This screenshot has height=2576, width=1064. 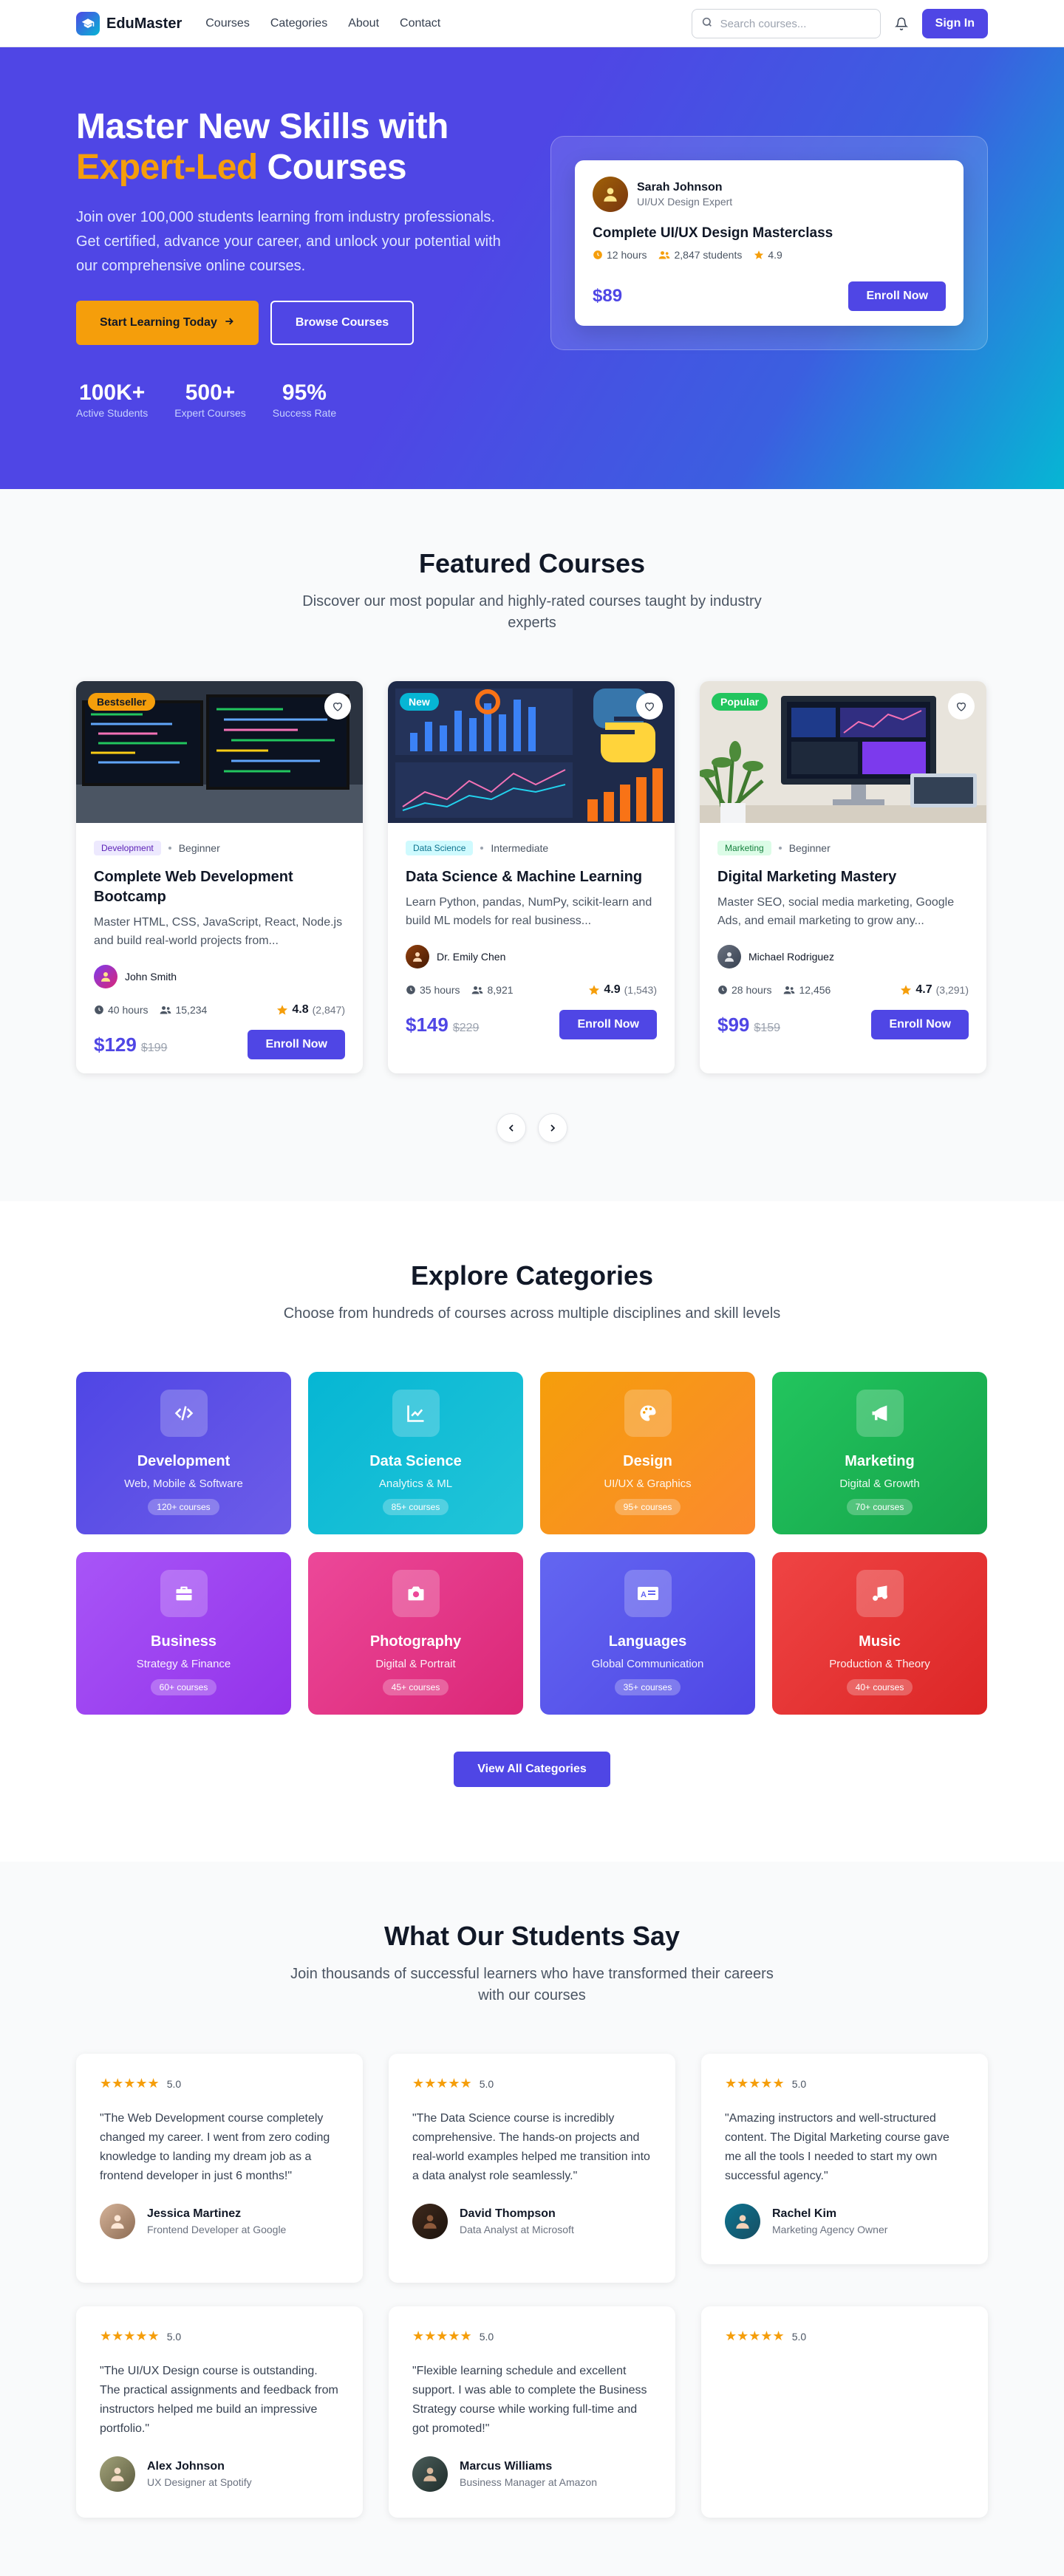 I want to click on category-description: Strategy & Finance, so click(x=183, y=1664).